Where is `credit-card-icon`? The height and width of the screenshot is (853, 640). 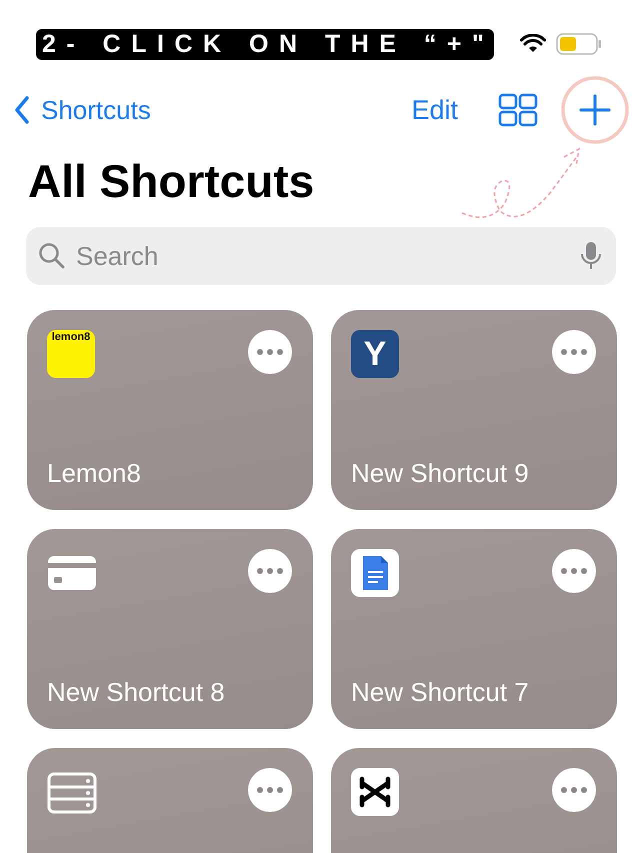 credit-card-icon is located at coordinates (72, 573).